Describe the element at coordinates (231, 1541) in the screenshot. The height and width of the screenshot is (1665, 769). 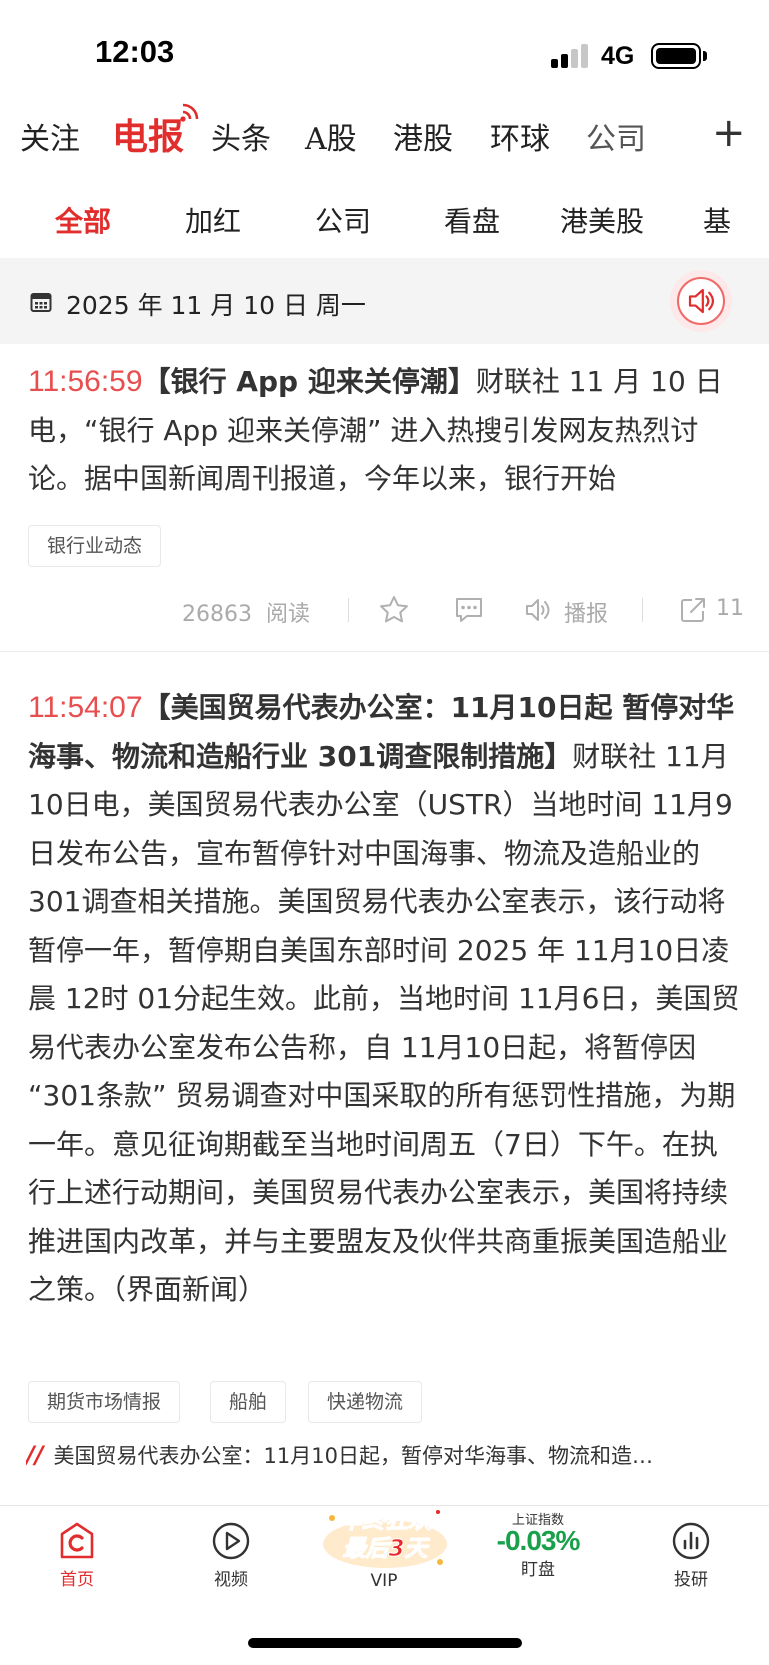
I see `video-play-icon` at that location.